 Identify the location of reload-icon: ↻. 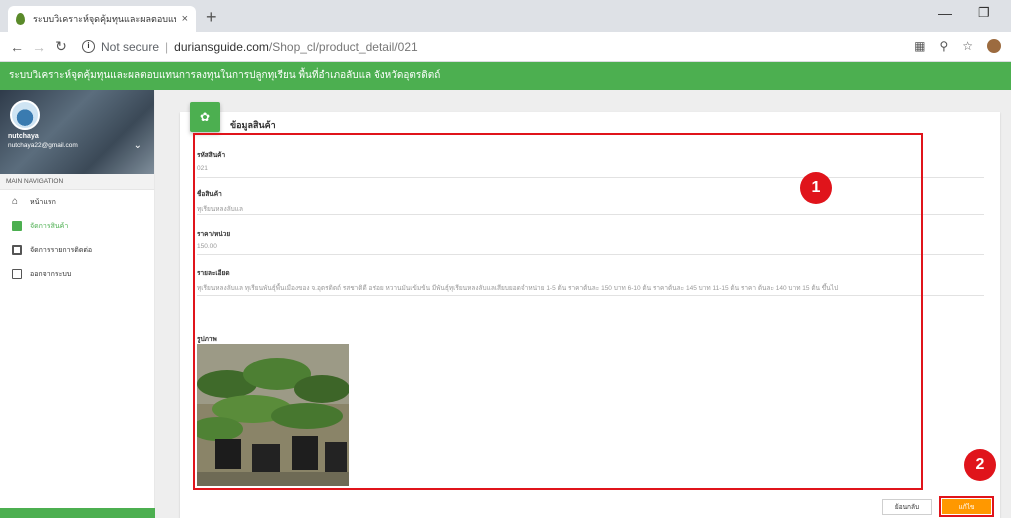
(61, 46).